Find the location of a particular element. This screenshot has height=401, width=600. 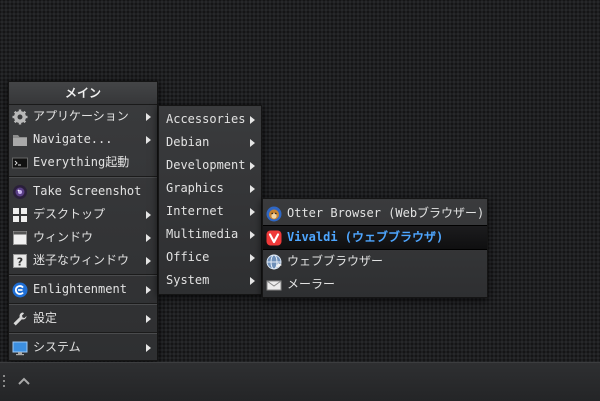

menu-item-label: ウェブブラウザー is located at coordinates (335, 261).